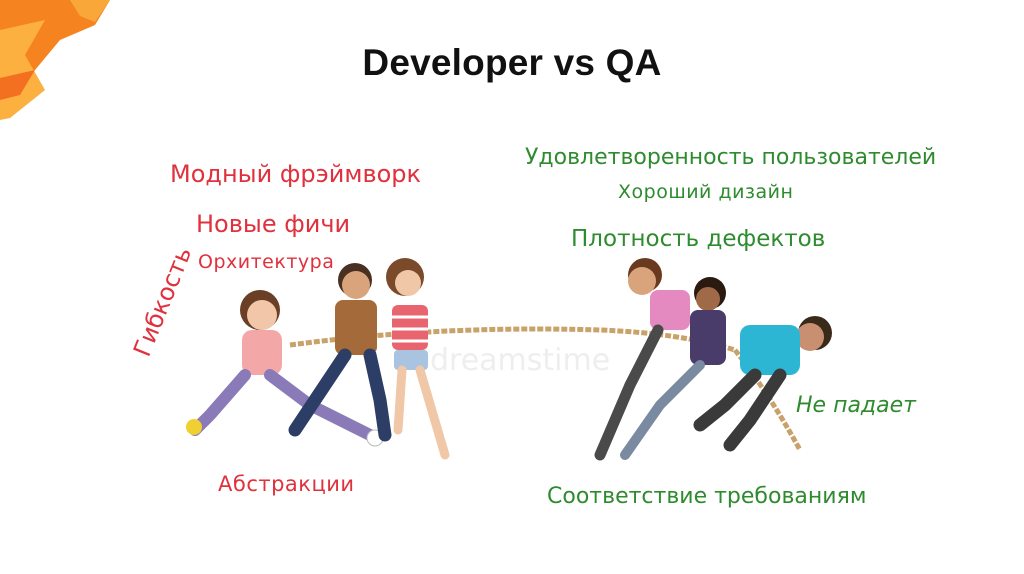 The image size is (1024, 574). Describe the element at coordinates (707, 496) in the screenshot. I see `qa-item-requirements: Соответствие требованиям` at that location.